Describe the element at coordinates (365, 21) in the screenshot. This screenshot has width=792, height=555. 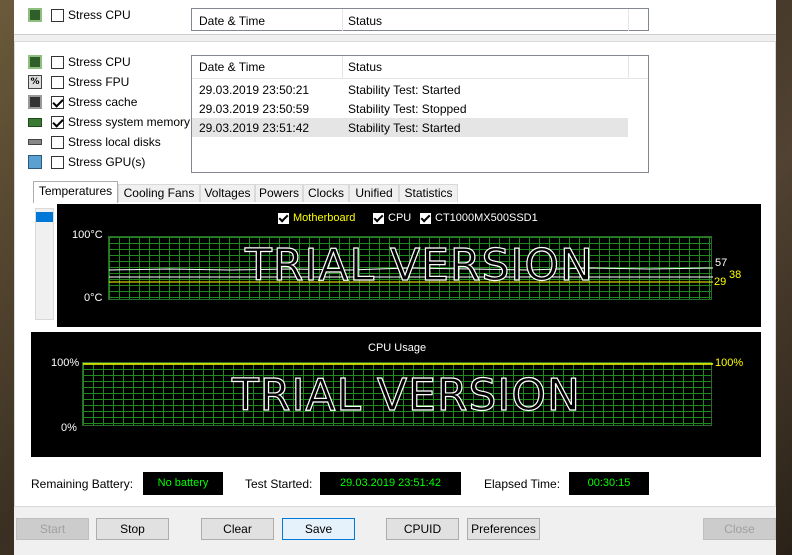
I see `top-col-status: Status` at that location.